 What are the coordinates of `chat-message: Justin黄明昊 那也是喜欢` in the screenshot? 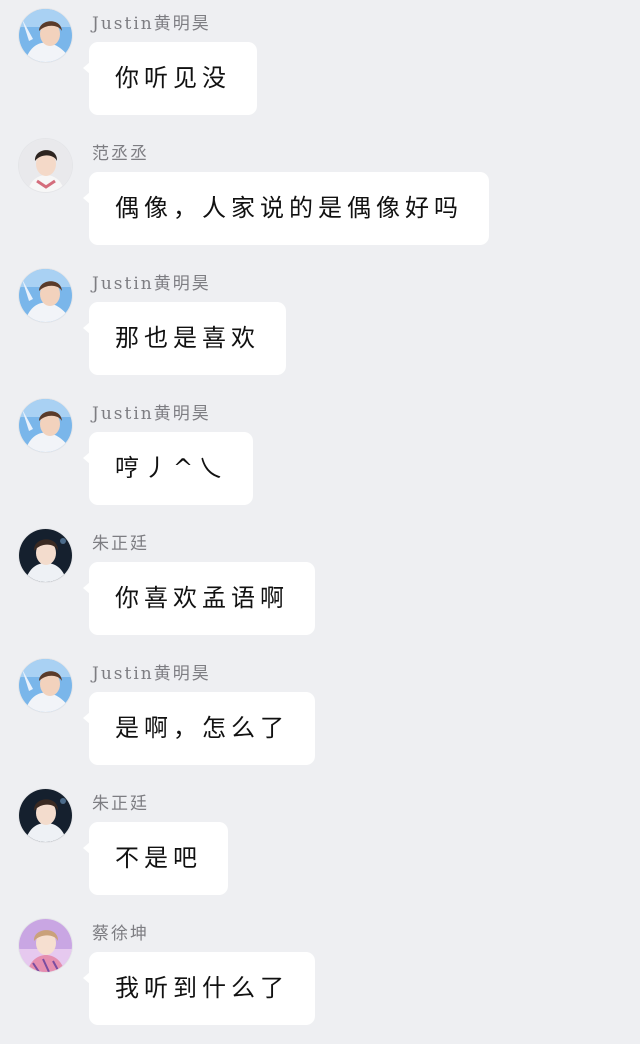 It's located at (320, 325).